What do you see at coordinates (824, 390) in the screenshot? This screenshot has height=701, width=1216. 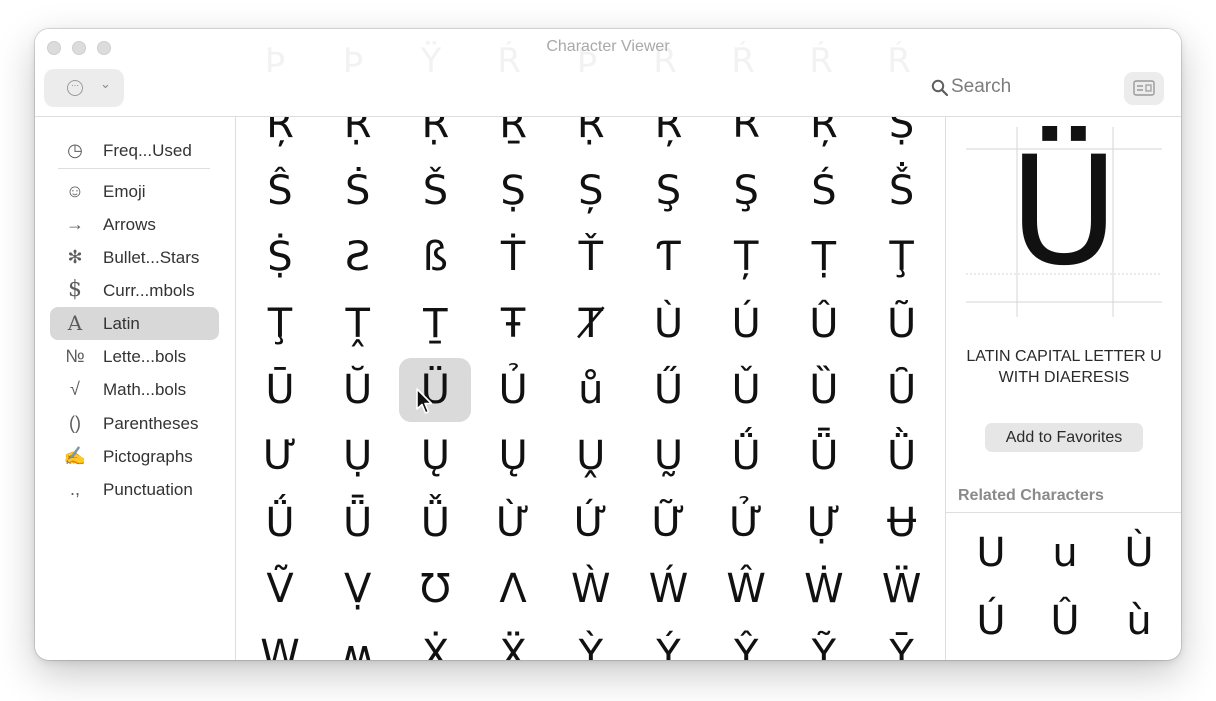 I see `character-cell: Ȕ` at bounding box center [824, 390].